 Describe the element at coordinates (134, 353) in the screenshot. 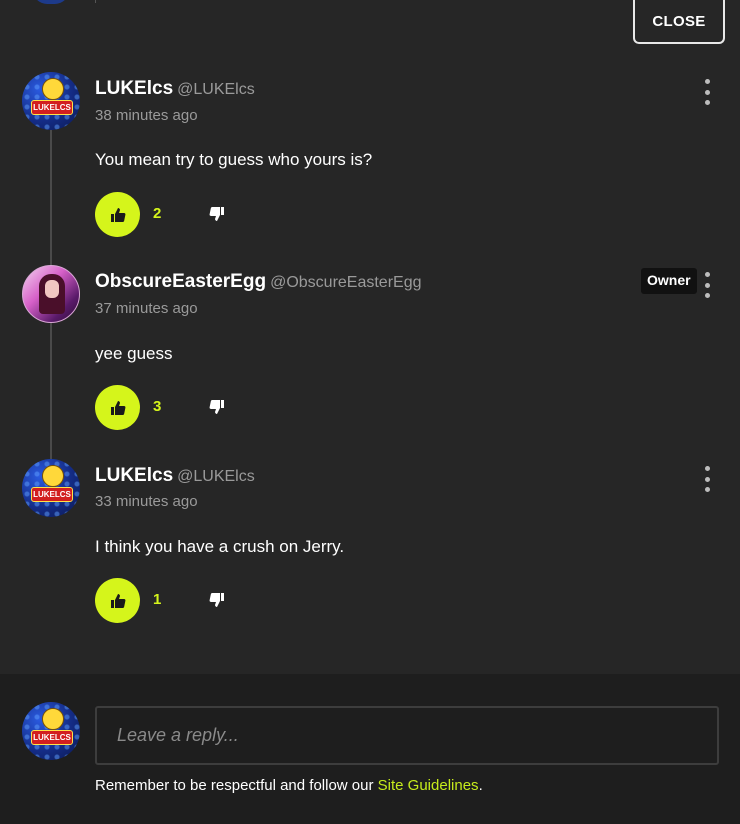

I see `comment-text: yee guess` at that location.